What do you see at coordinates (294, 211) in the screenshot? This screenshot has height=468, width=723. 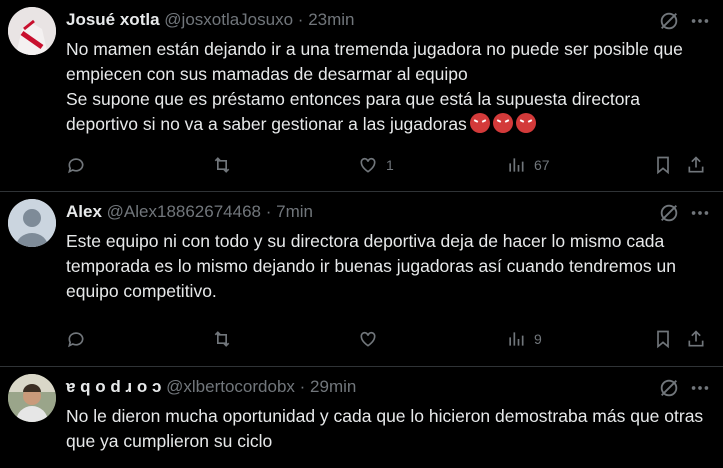 I see `timestamp: 7min` at bounding box center [294, 211].